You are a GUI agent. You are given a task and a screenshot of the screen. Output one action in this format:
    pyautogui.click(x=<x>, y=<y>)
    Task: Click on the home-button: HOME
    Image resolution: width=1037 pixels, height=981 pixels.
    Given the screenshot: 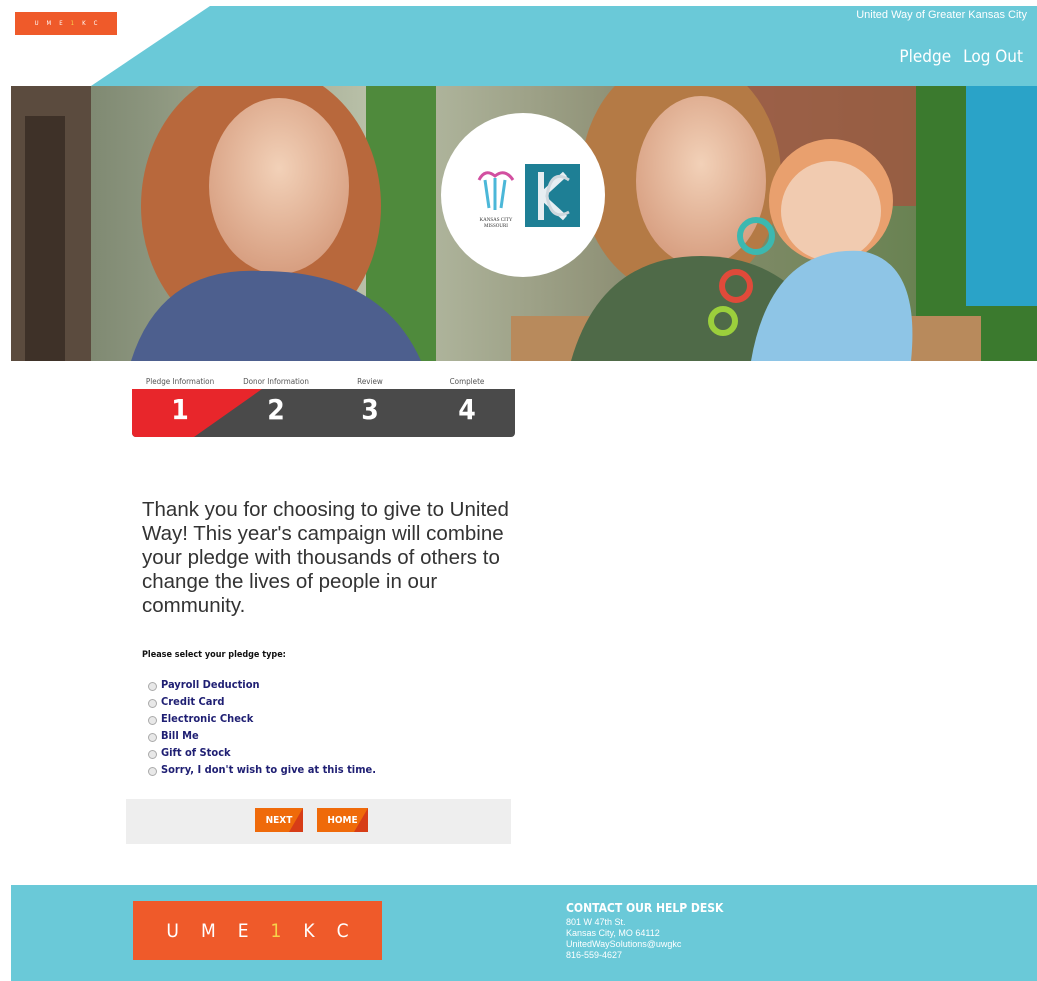 What is the action you would take?
    pyautogui.click(x=342, y=820)
    